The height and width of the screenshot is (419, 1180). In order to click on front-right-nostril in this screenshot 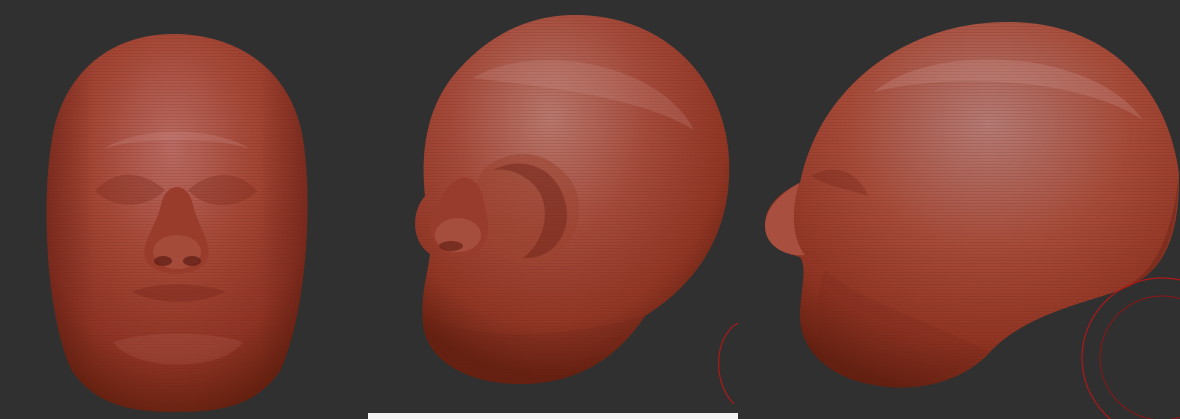, I will do `click(192, 261)`.